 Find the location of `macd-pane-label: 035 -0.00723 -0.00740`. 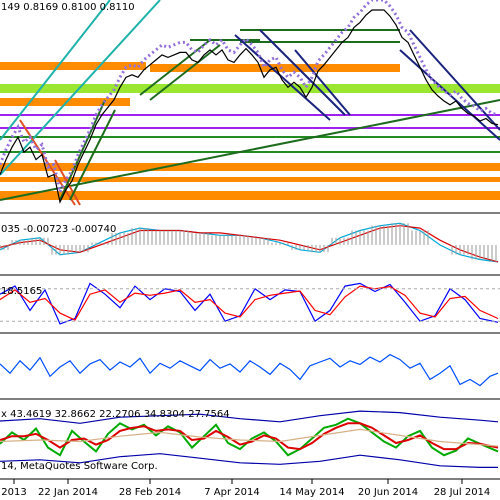

macd-pane-label: 035 -0.00723 -0.00740 is located at coordinates (58, 229).